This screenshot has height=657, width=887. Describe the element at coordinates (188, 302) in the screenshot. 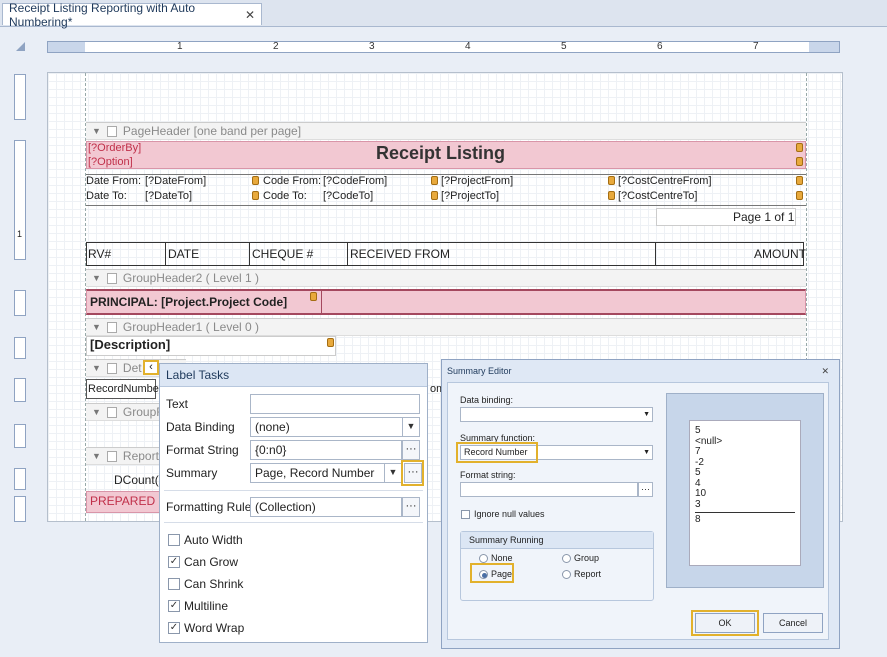

I see `principal-field: PRINCIPAL: [Project.Project Code]` at that location.